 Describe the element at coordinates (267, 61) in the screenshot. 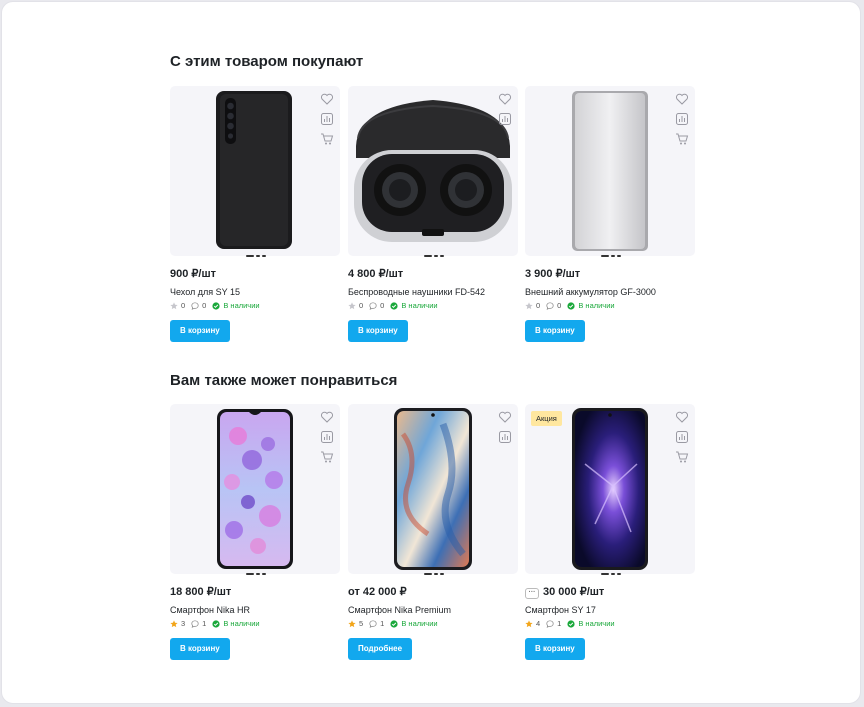

I see `section-title-bought-together: С этим товаром покупают` at that location.